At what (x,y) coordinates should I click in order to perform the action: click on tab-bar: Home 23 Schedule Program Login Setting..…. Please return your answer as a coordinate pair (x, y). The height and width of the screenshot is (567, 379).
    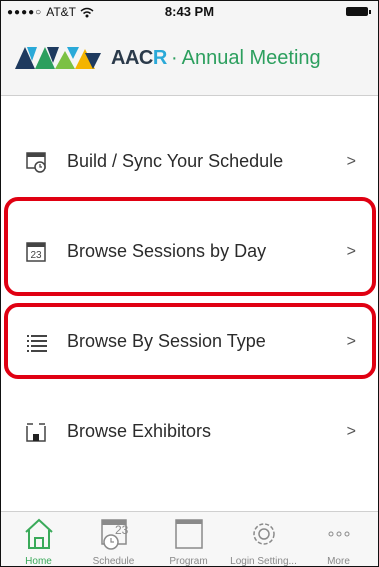
    Looking at the image, I should click on (189, 538).